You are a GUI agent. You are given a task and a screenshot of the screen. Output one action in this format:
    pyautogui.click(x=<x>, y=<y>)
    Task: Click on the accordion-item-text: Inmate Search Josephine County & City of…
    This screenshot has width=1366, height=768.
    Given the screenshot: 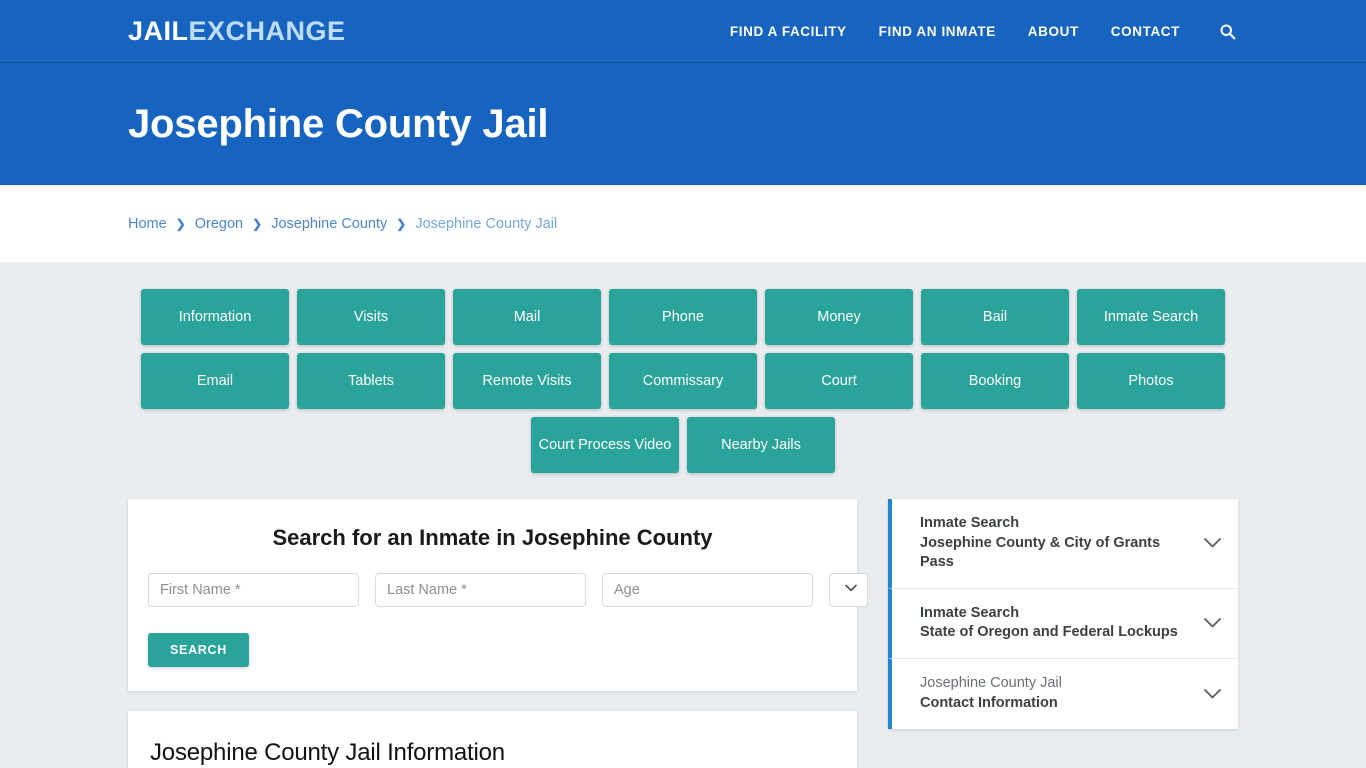 What is the action you would take?
    pyautogui.click(x=1055, y=543)
    